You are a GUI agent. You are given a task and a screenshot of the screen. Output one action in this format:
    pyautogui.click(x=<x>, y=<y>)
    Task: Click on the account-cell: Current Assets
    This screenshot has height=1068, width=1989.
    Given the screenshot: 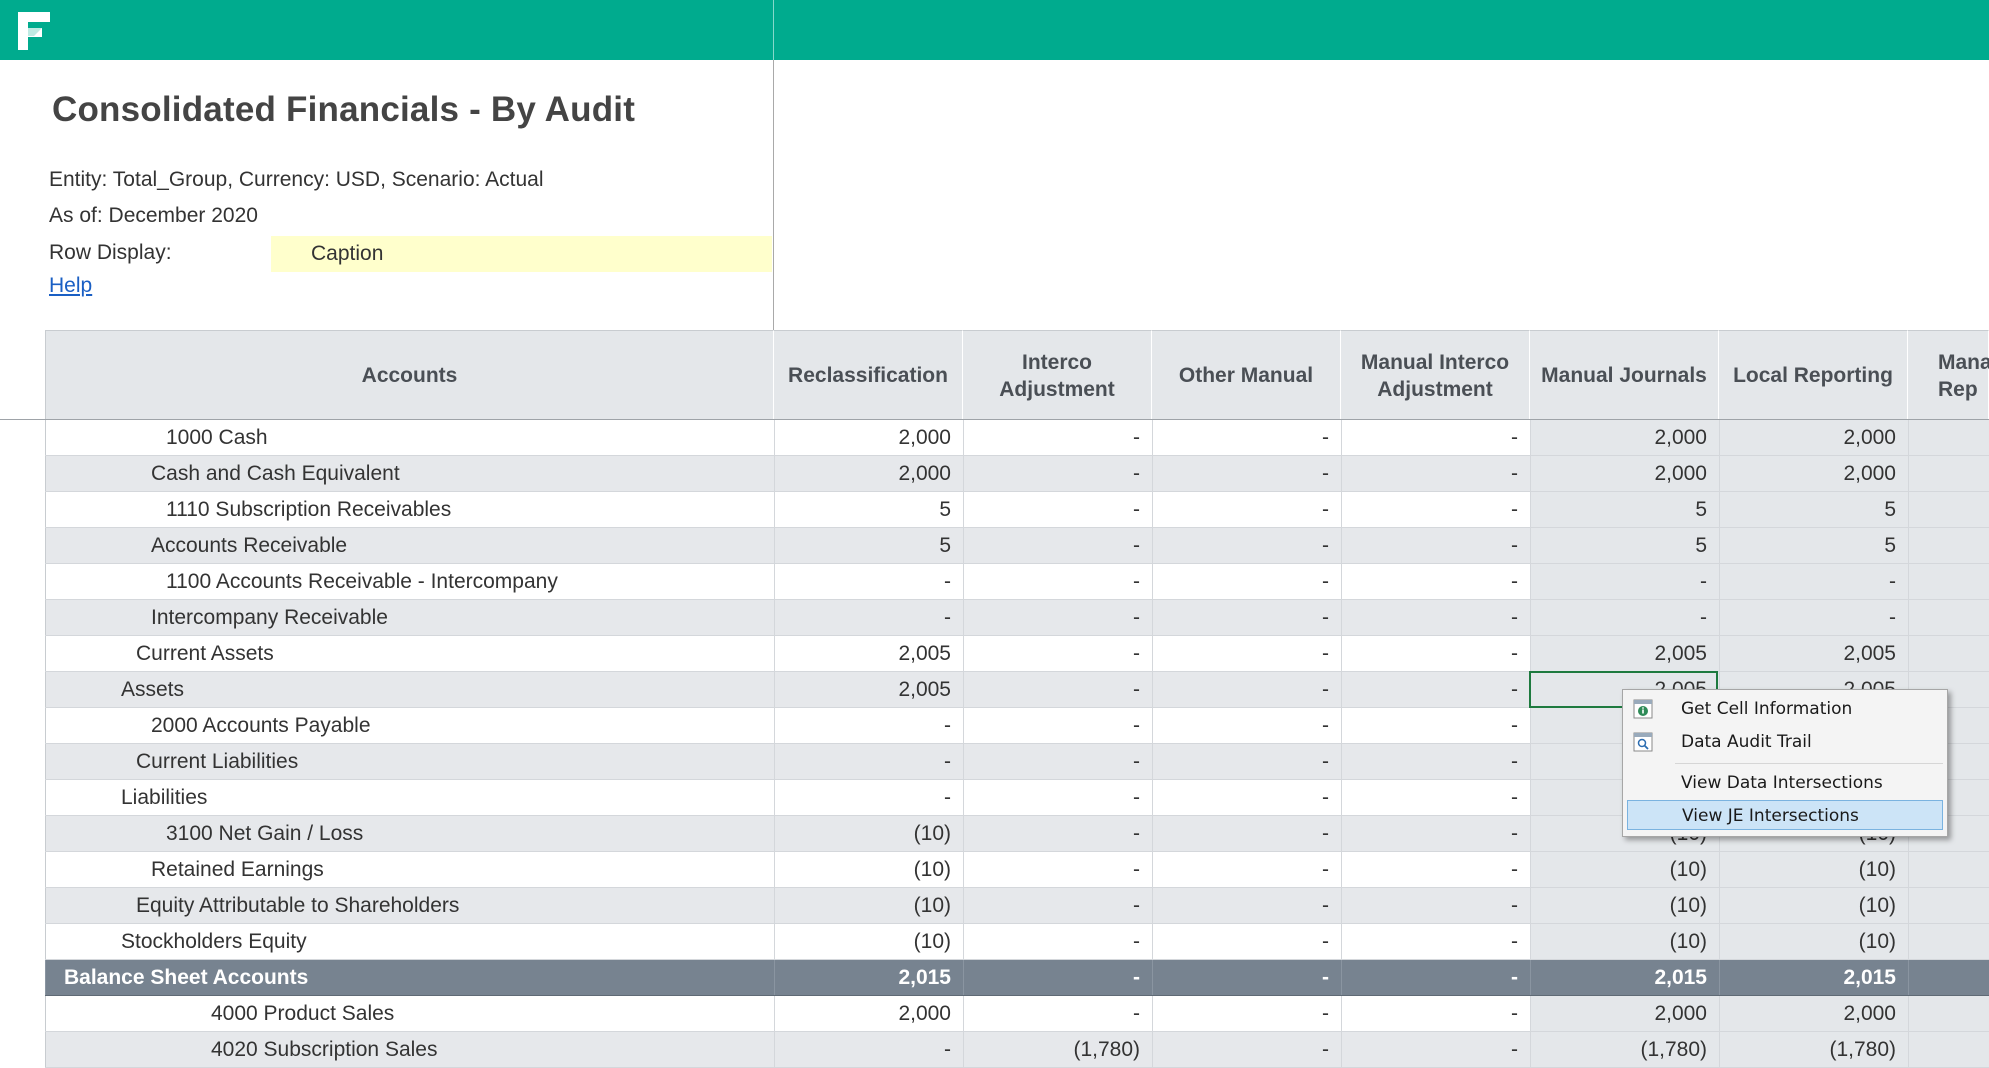 What is the action you would take?
    pyautogui.click(x=409, y=653)
    